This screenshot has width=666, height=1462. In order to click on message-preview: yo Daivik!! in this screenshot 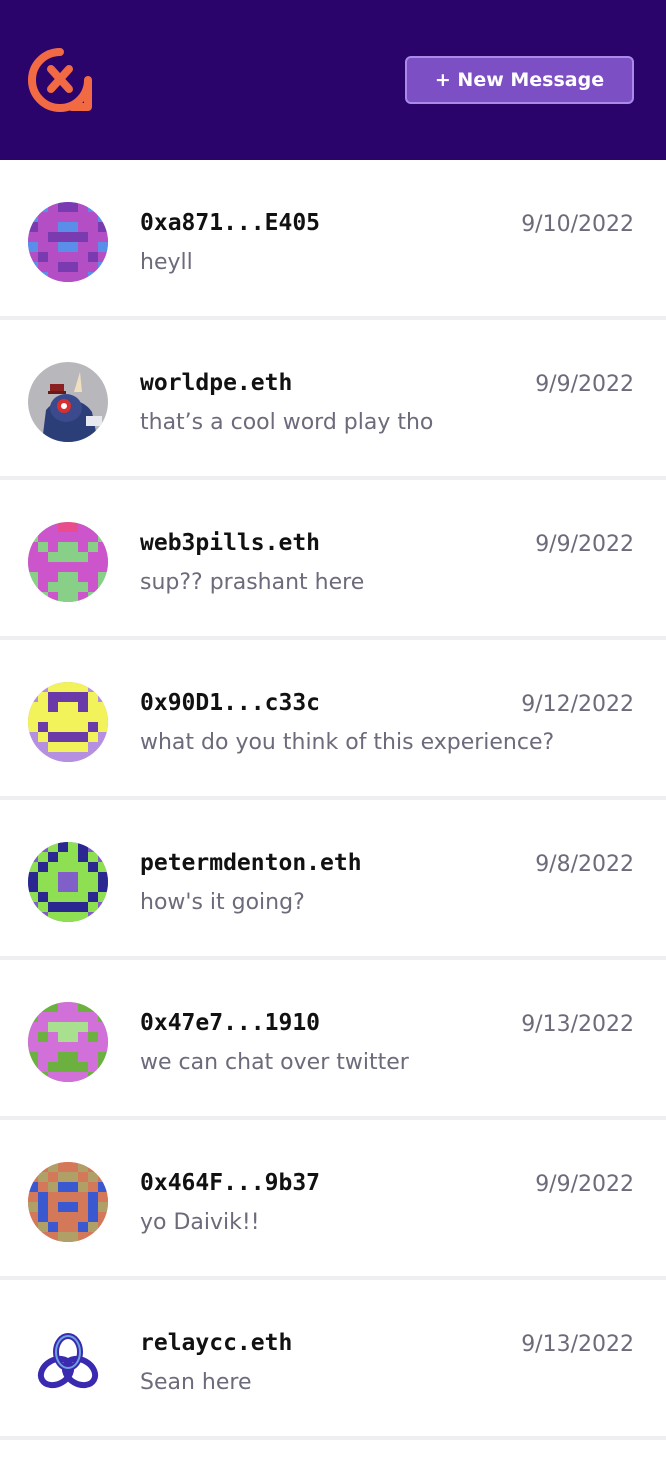, I will do `click(200, 1222)`.